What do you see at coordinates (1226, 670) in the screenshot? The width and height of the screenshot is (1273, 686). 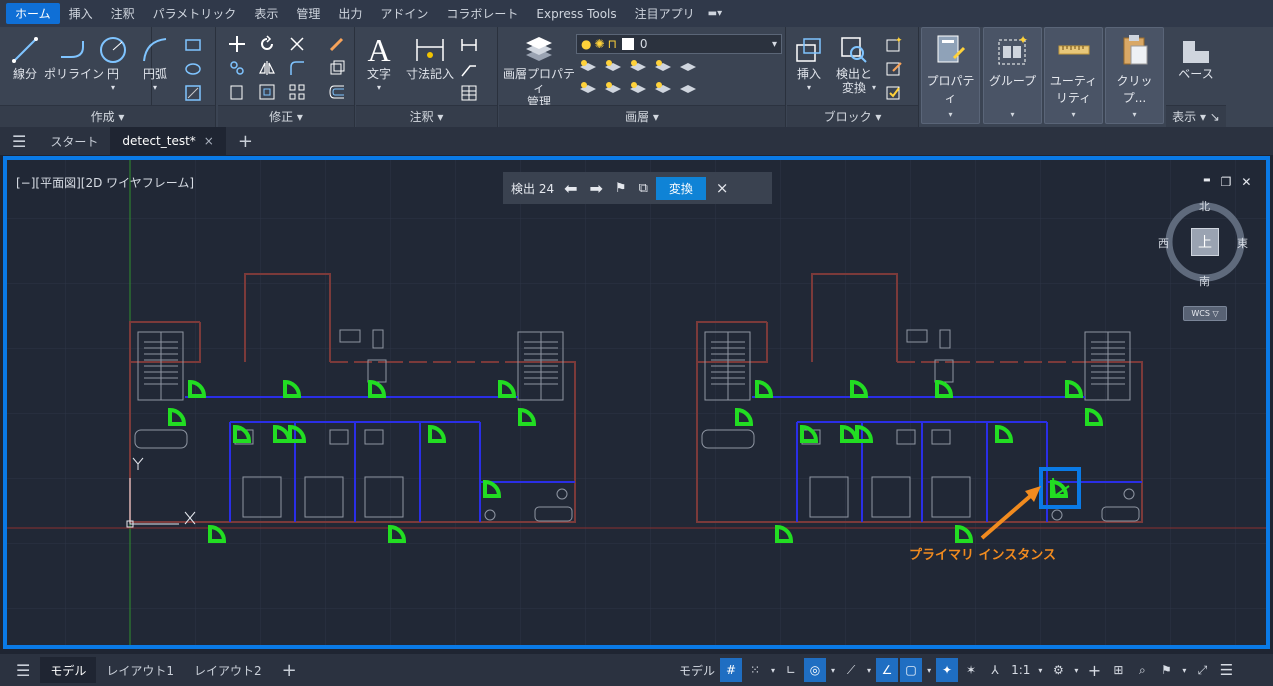 I see `customize-menu-icon: ☰` at bounding box center [1226, 670].